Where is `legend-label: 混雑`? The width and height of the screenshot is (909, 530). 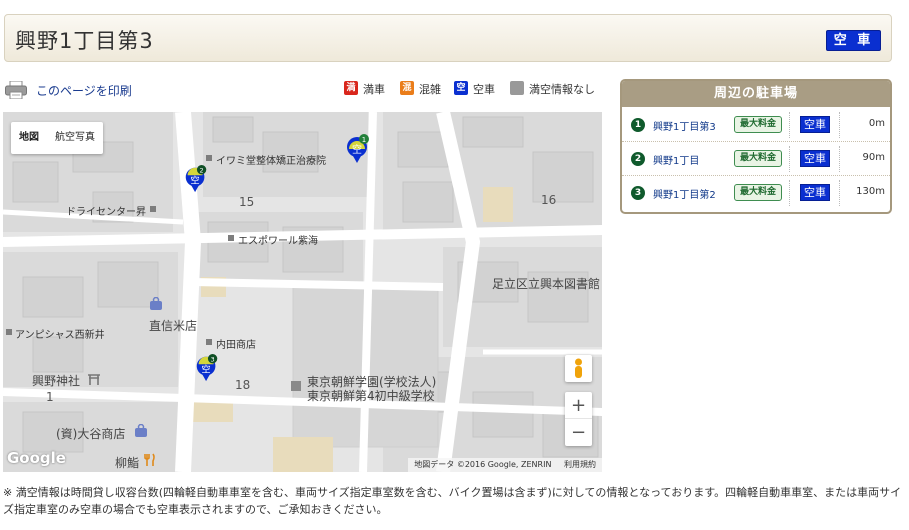 legend-label: 混雑 is located at coordinates (430, 89).